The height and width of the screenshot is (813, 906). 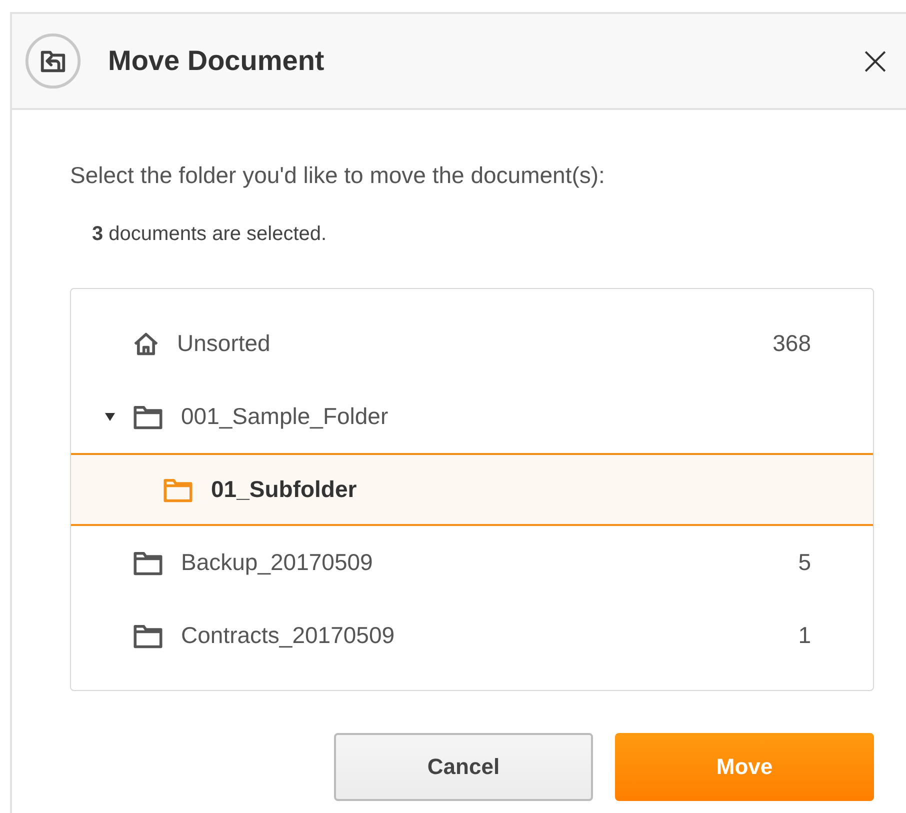 What do you see at coordinates (804, 635) in the screenshot?
I see `document-count: 1` at bounding box center [804, 635].